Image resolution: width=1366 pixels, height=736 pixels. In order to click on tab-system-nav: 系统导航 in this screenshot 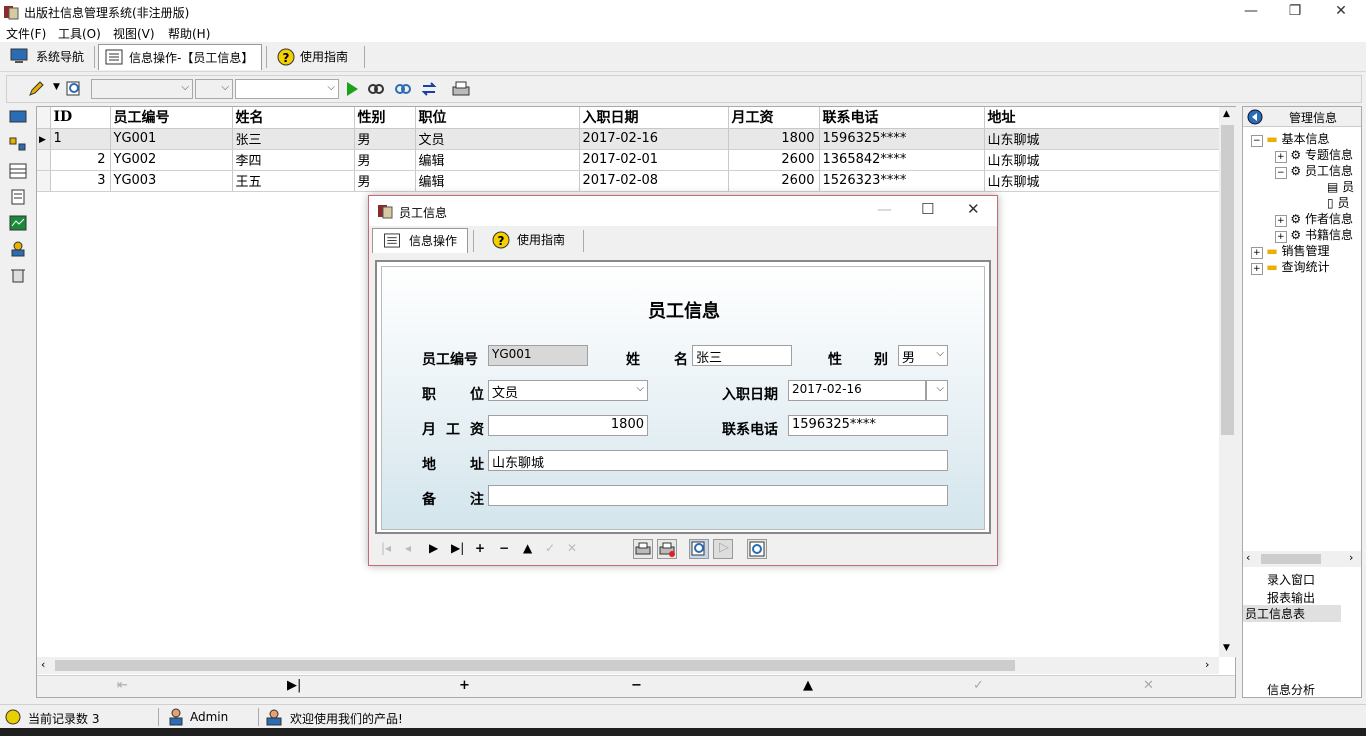, I will do `click(49, 57)`.